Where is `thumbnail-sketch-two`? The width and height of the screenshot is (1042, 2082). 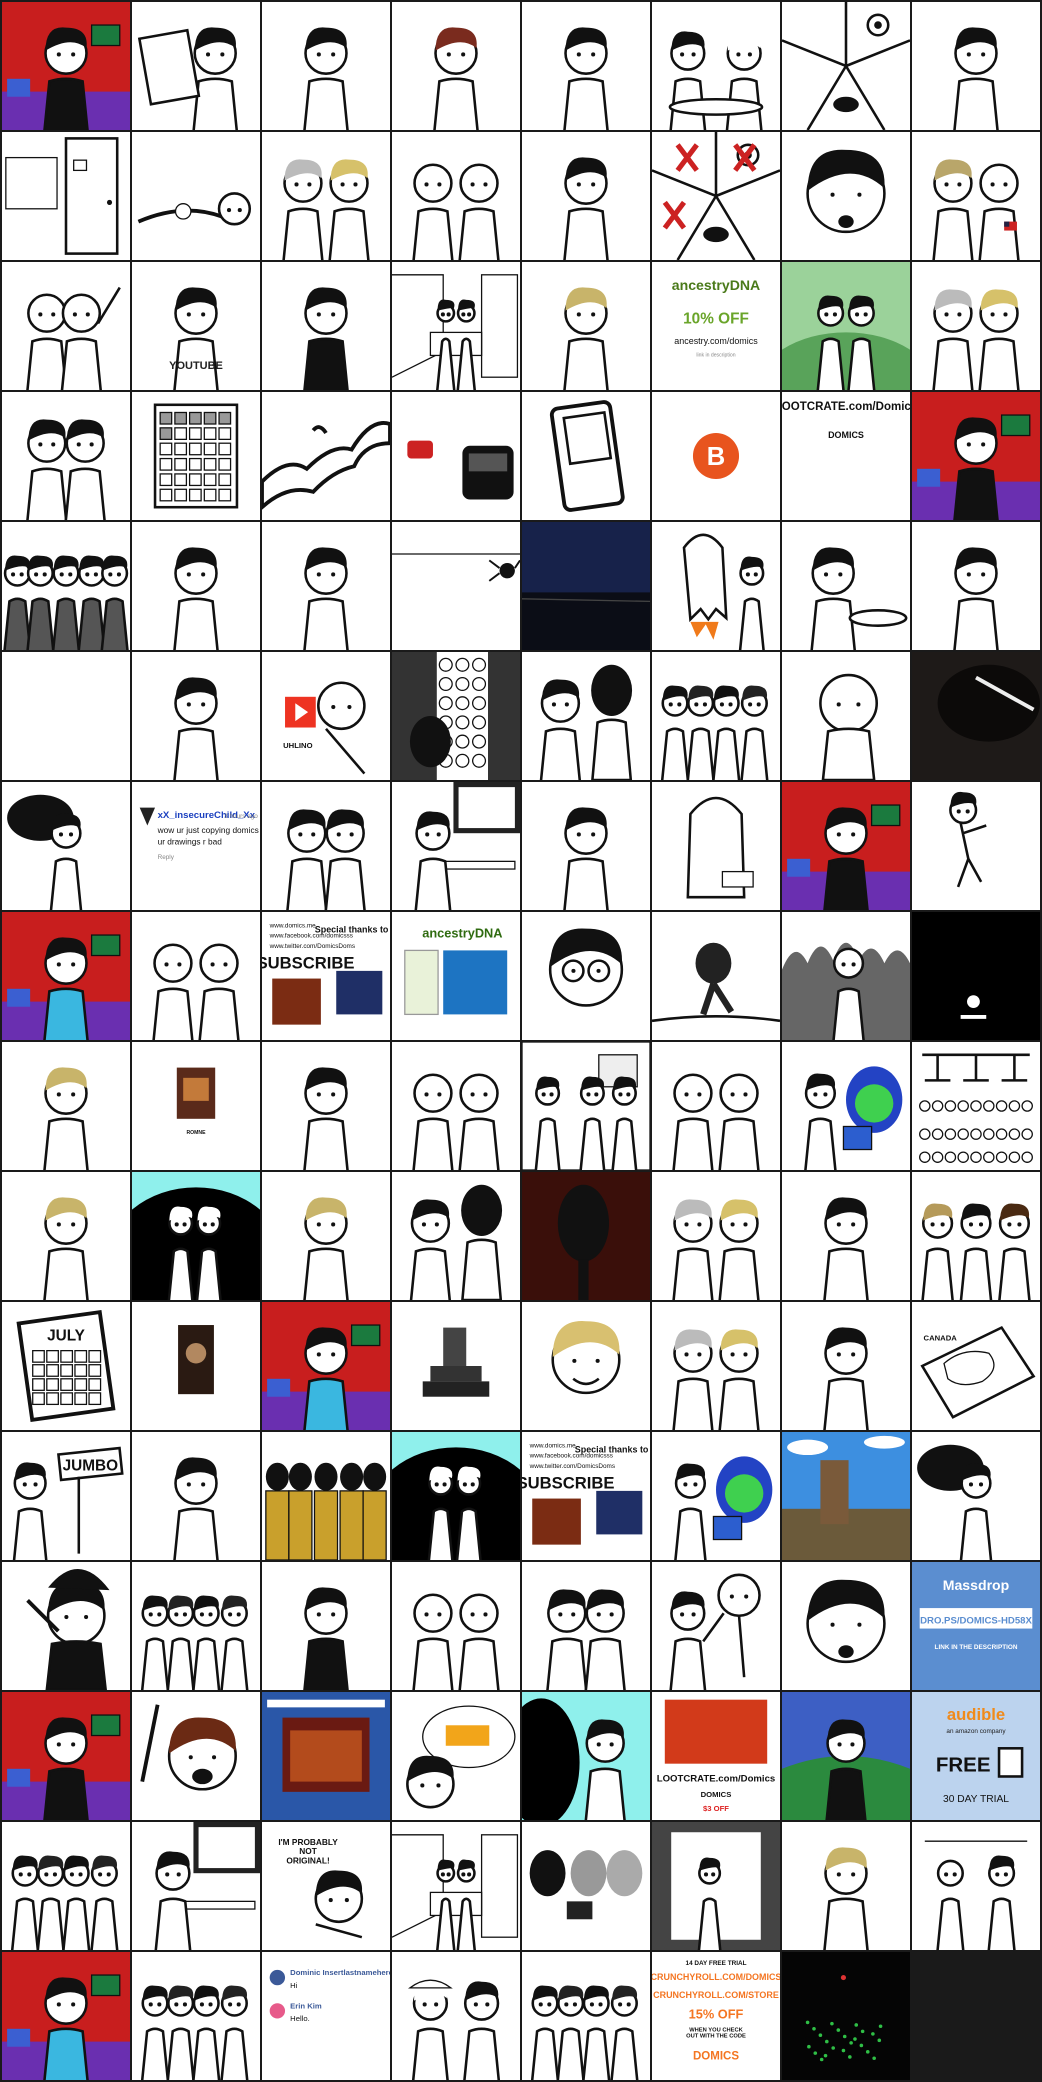
thumbnail-sketch-two is located at coordinates (976, 1886).